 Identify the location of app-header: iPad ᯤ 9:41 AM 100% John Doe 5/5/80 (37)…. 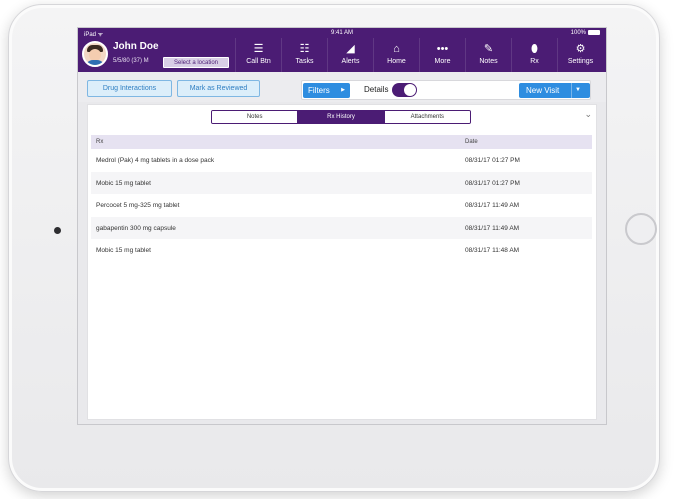
(342, 50).